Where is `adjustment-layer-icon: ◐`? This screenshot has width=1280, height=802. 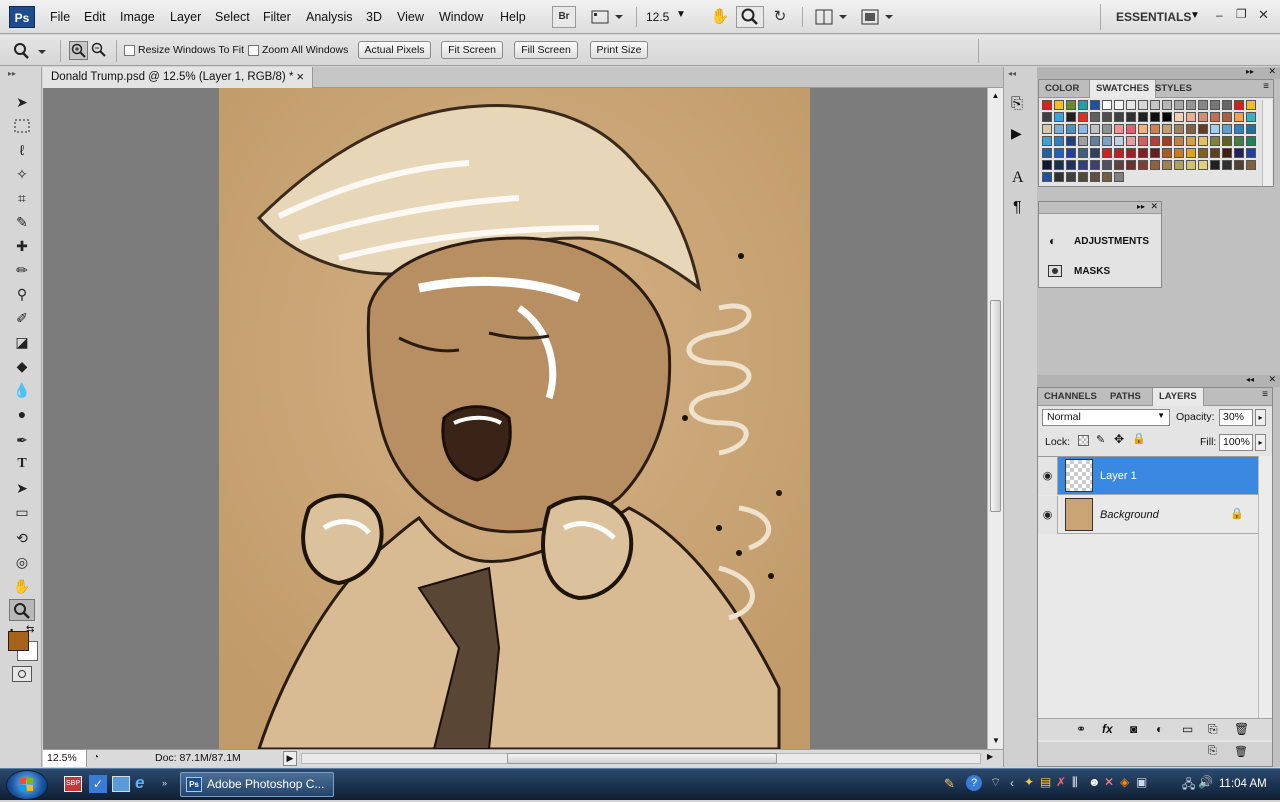 adjustment-layer-icon: ◐ is located at coordinates (1159, 729).